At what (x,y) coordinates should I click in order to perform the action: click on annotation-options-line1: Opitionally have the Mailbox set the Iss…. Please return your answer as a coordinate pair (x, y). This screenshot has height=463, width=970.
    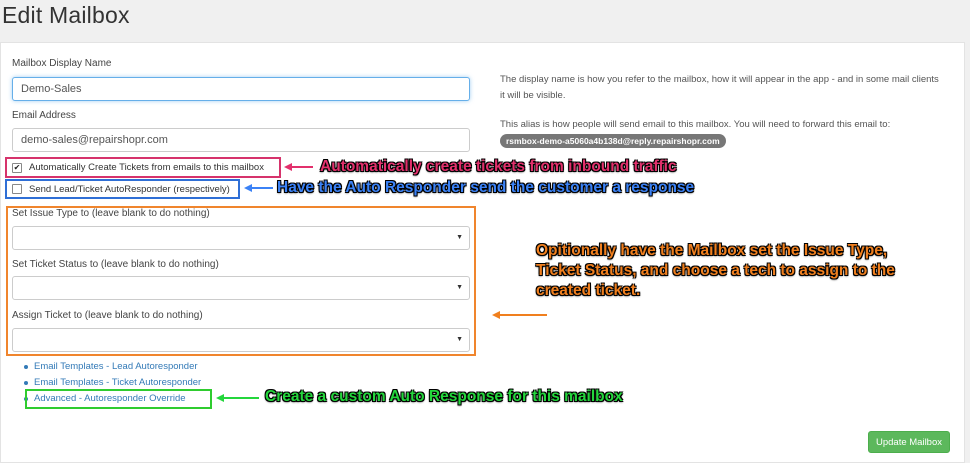
    Looking at the image, I should click on (712, 250).